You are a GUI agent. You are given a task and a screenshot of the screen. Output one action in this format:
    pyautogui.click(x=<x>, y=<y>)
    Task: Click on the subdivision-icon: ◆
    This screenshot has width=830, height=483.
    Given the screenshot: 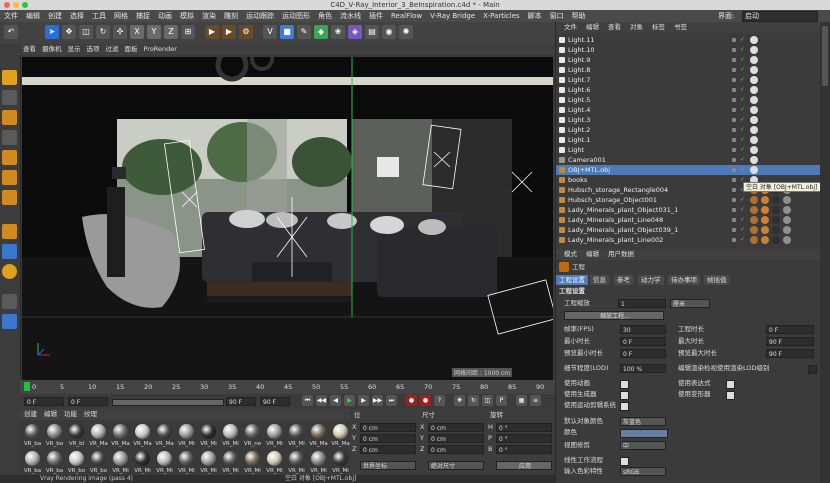 What is the action you would take?
    pyautogui.click(x=321, y=32)
    